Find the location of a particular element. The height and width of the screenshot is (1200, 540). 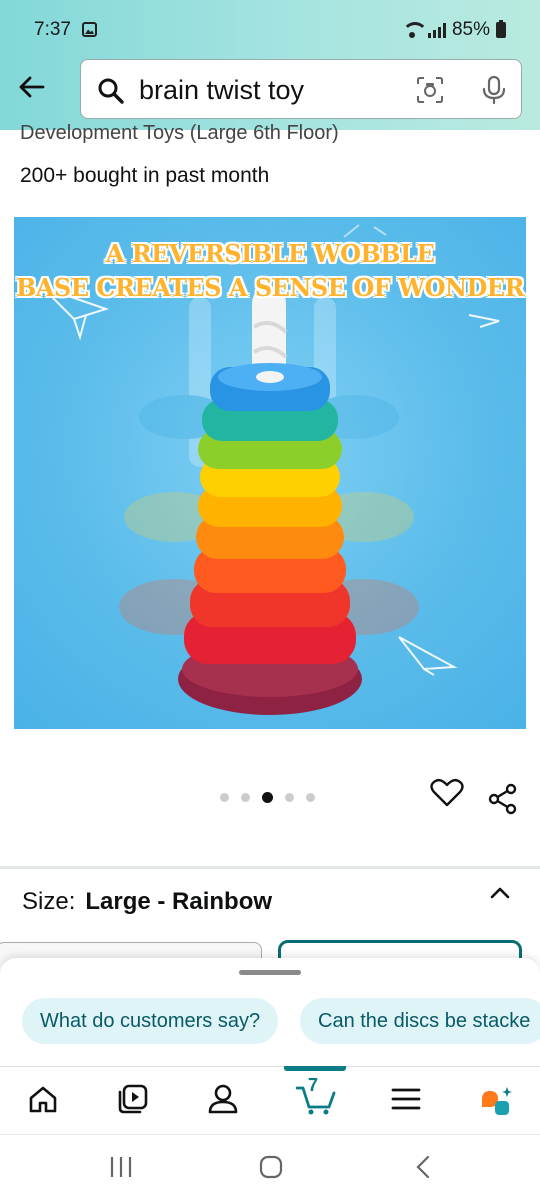

size-value: Large - Rainbow is located at coordinates (179, 901).